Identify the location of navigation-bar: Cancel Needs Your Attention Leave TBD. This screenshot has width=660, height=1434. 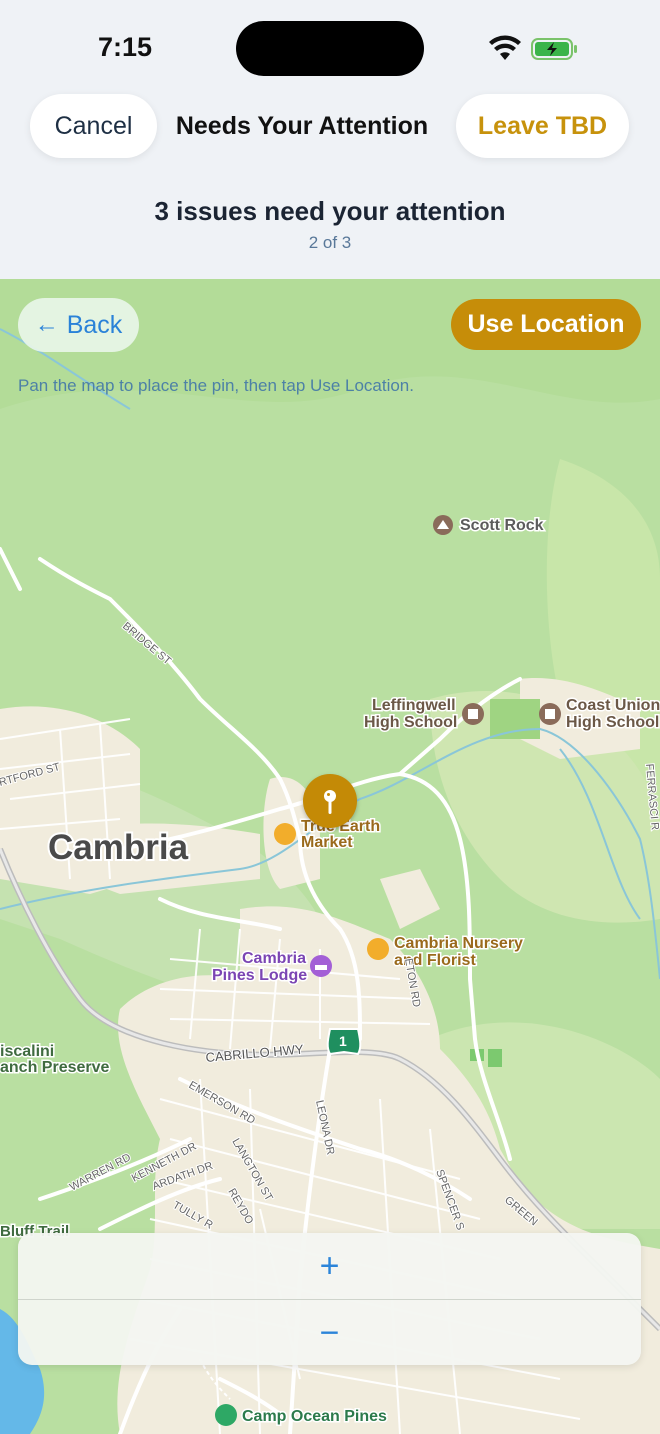
(330, 127).